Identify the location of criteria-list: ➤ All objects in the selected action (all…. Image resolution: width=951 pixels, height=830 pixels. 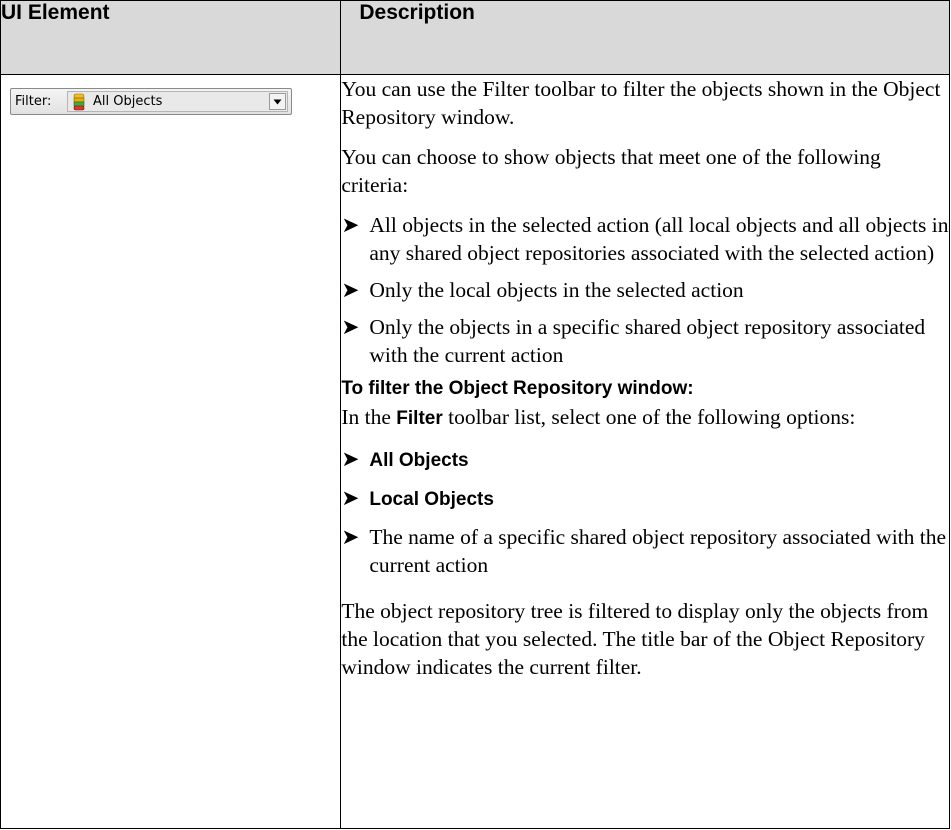
(645, 290).